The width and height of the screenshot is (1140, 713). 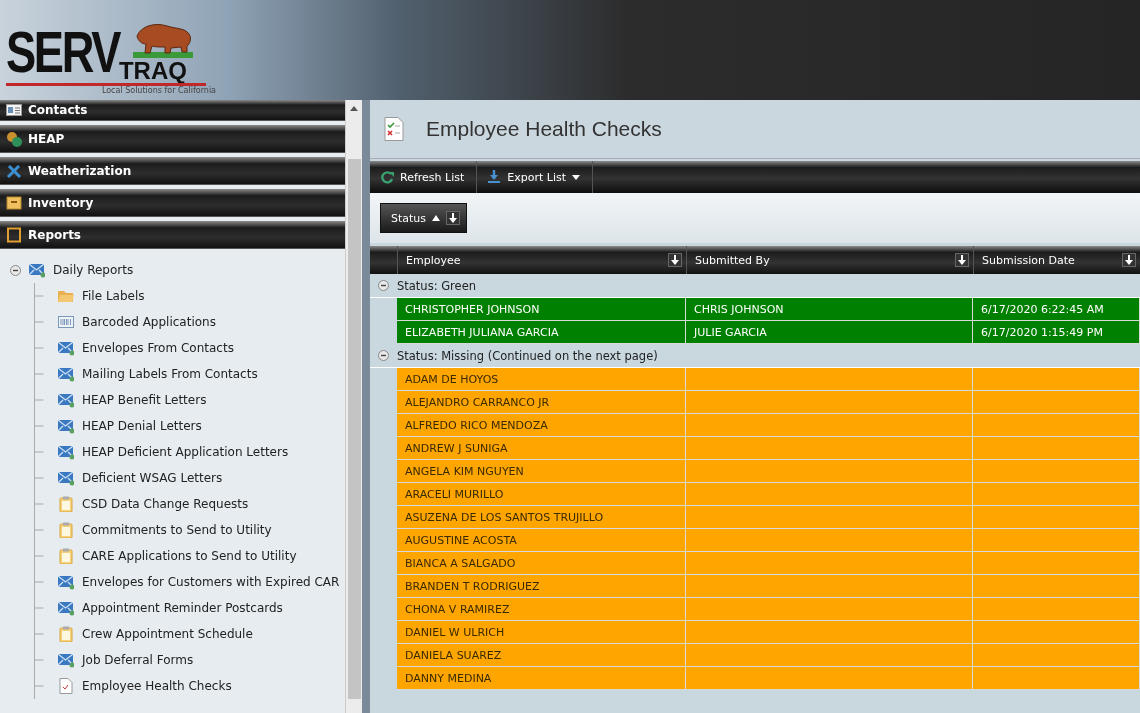 What do you see at coordinates (541, 425) in the screenshot?
I see `table-cell: ALFREDO RICO MENDOZA` at bounding box center [541, 425].